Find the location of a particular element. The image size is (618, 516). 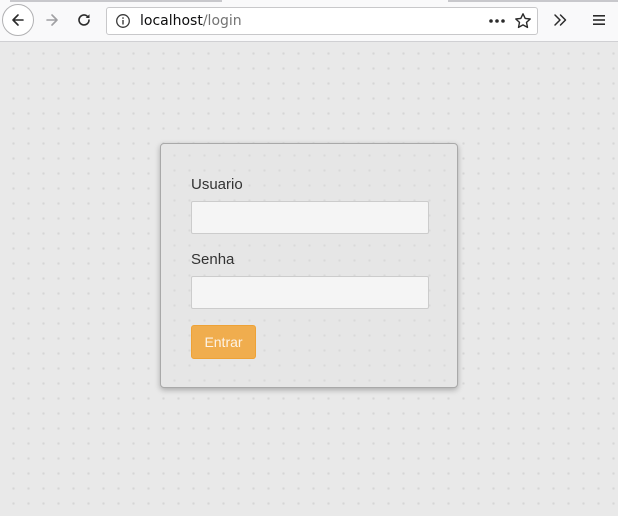

back-arrow-icon is located at coordinates (18, 20).